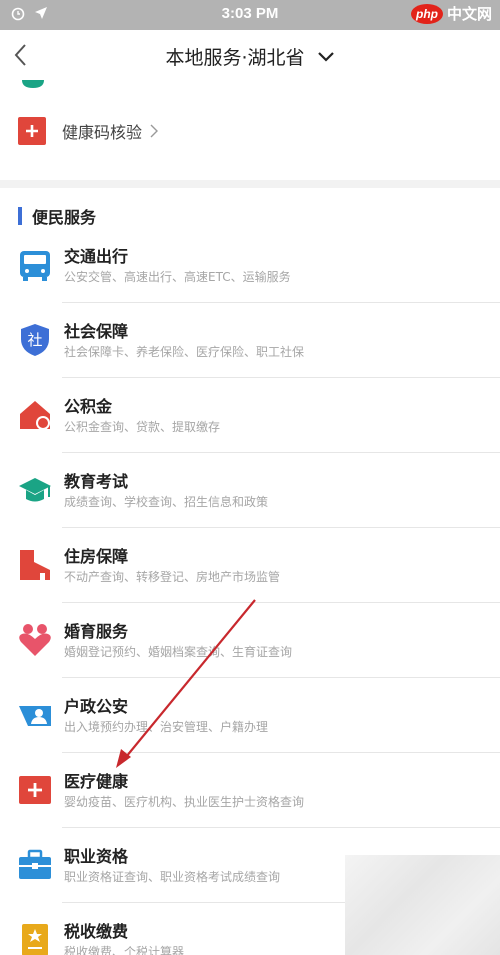  Describe the element at coordinates (96, 781) in the screenshot. I see `service-title: 医疗健康` at that location.